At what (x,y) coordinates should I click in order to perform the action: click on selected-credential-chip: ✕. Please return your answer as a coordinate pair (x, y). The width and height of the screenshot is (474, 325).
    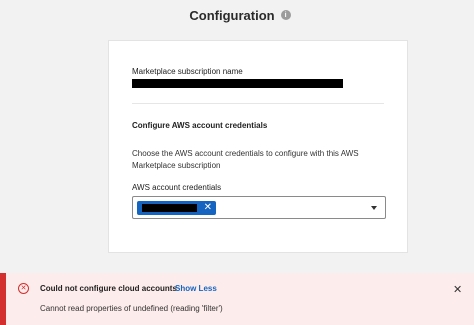
    Looking at the image, I should click on (176, 208).